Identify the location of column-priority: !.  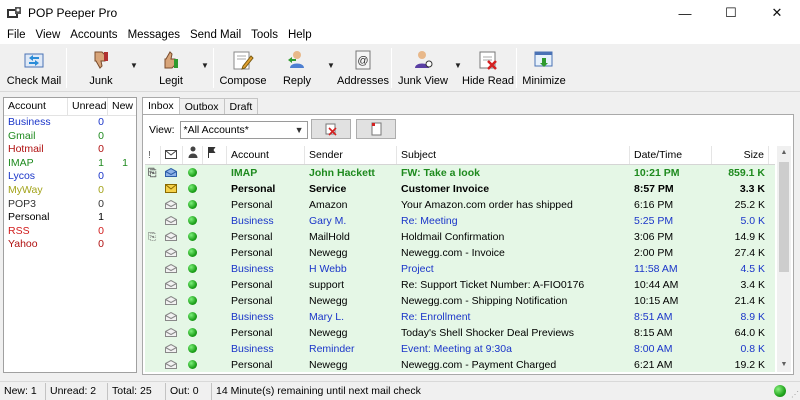
(153, 155).